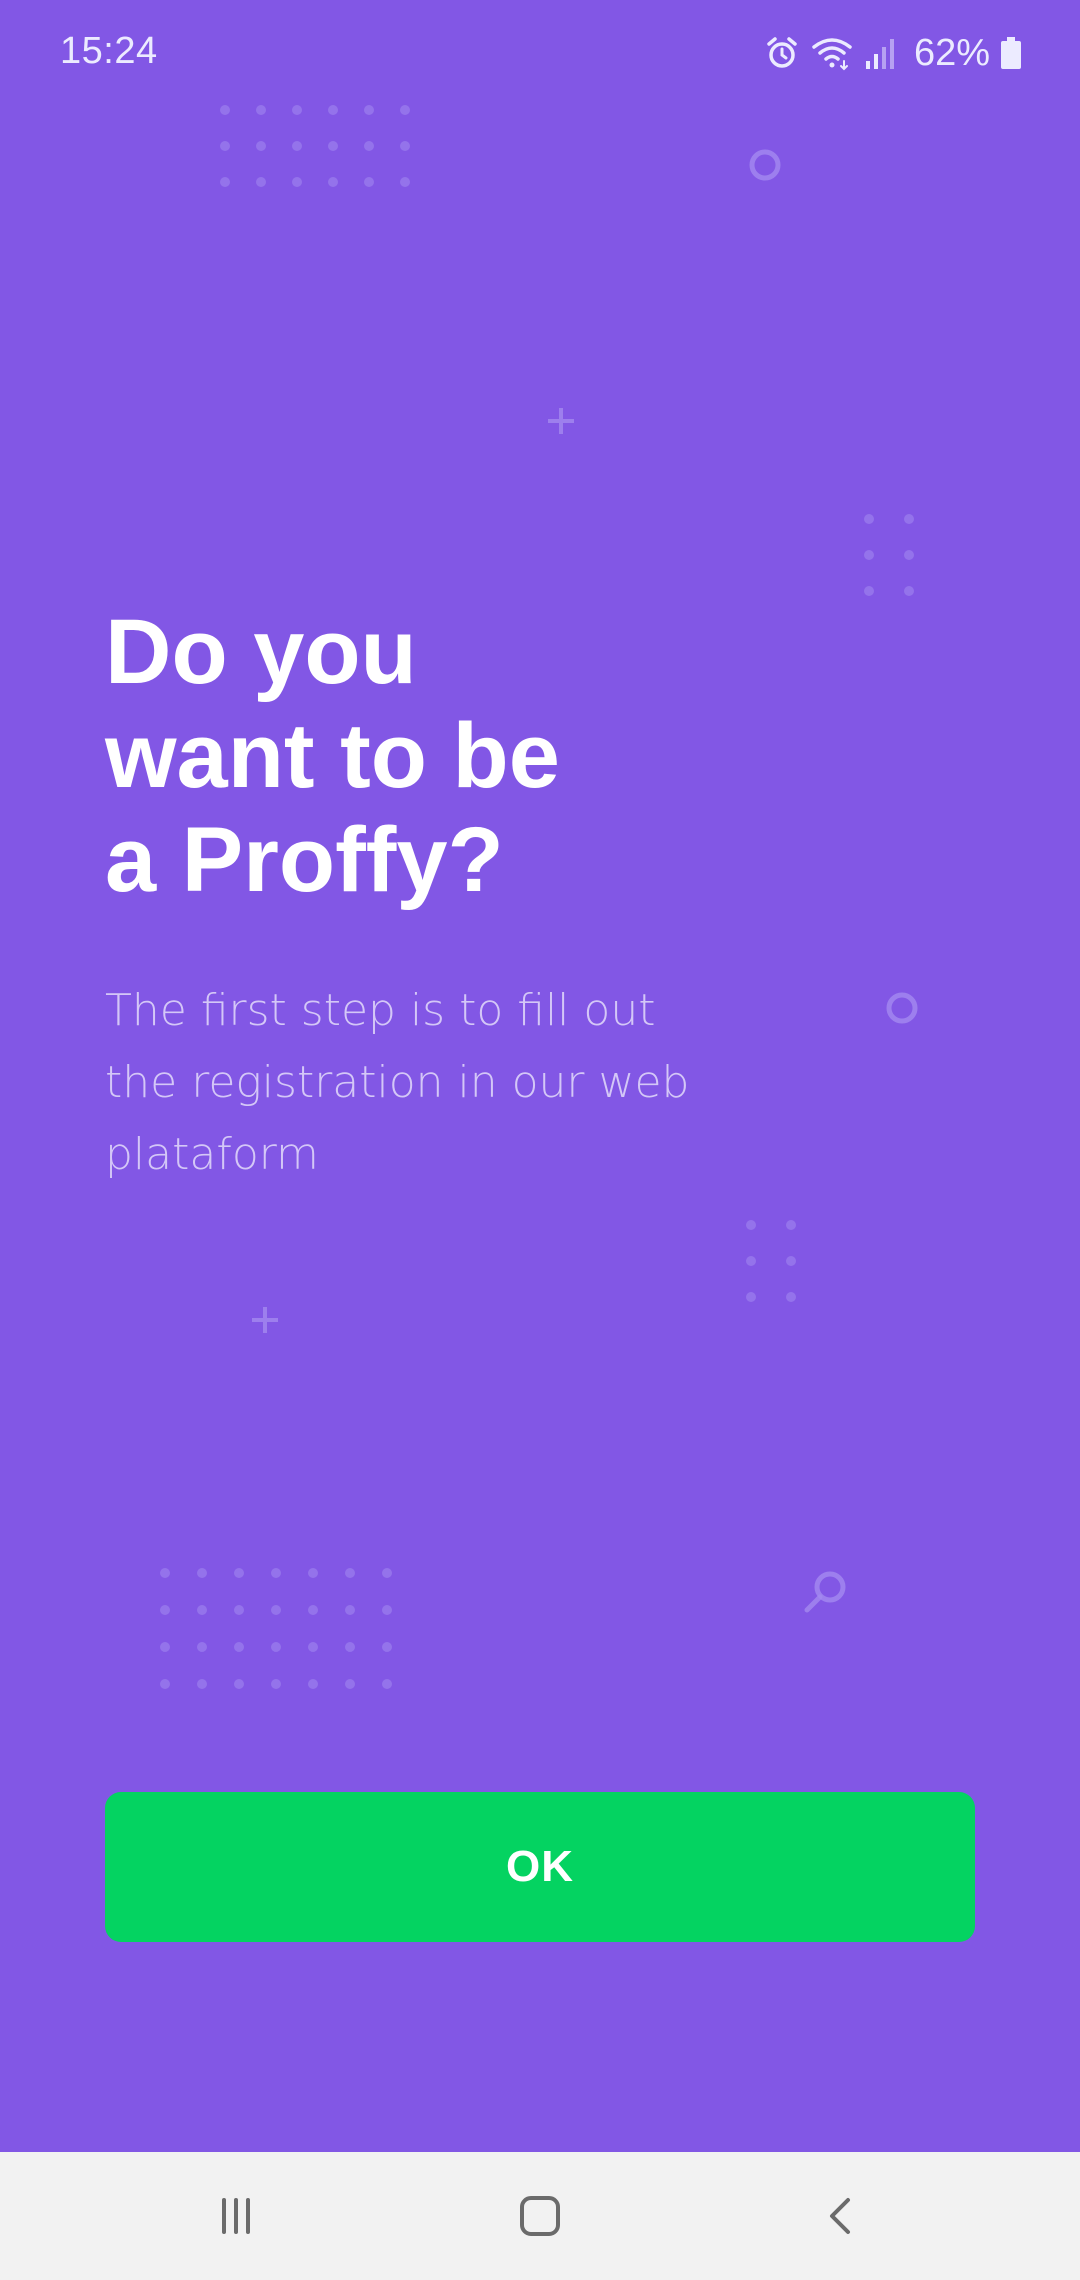 The height and width of the screenshot is (2280, 1080). Describe the element at coordinates (328, 159) in the screenshot. I see `decorative-dot-grid-top` at that location.